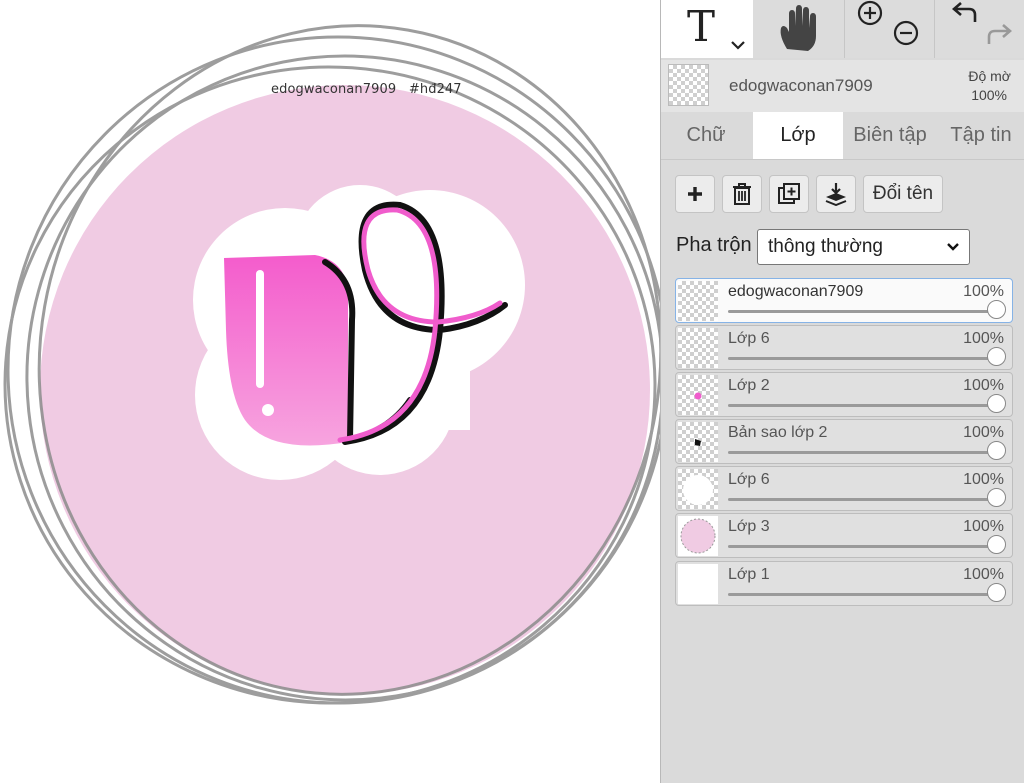 The width and height of the screenshot is (1024, 783). I want to click on pink-mark-icon, so click(698, 396).